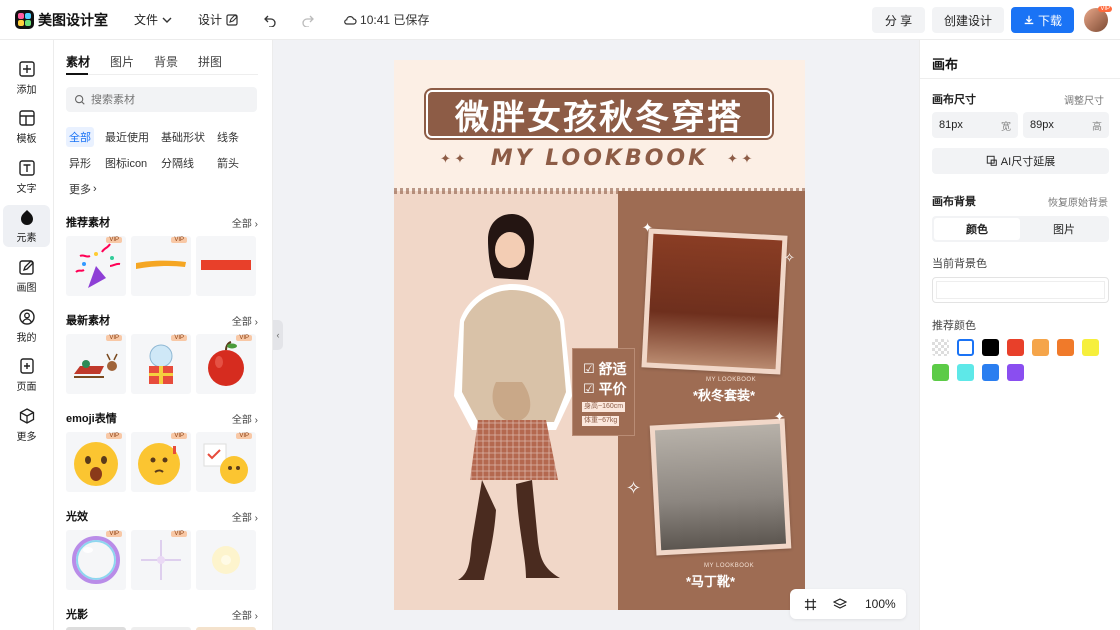  I want to click on chip-icons: 图标icon, so click(126, 163).